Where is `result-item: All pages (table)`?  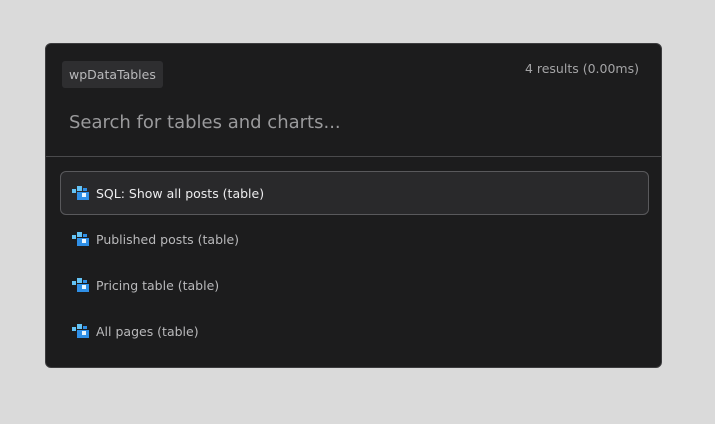
result-item: All pages (table) is located at coordinates (354, 331).